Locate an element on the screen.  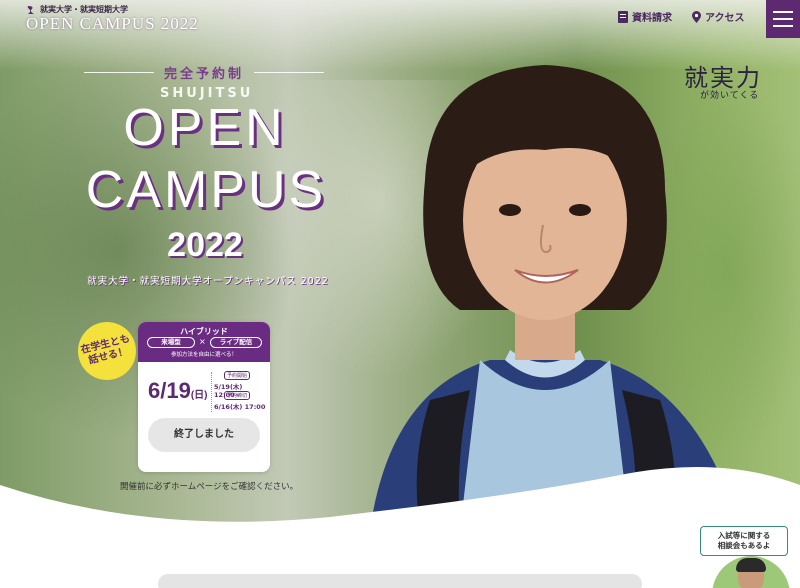
nav-access-link: アクセス is located at coordinates (718, 16).